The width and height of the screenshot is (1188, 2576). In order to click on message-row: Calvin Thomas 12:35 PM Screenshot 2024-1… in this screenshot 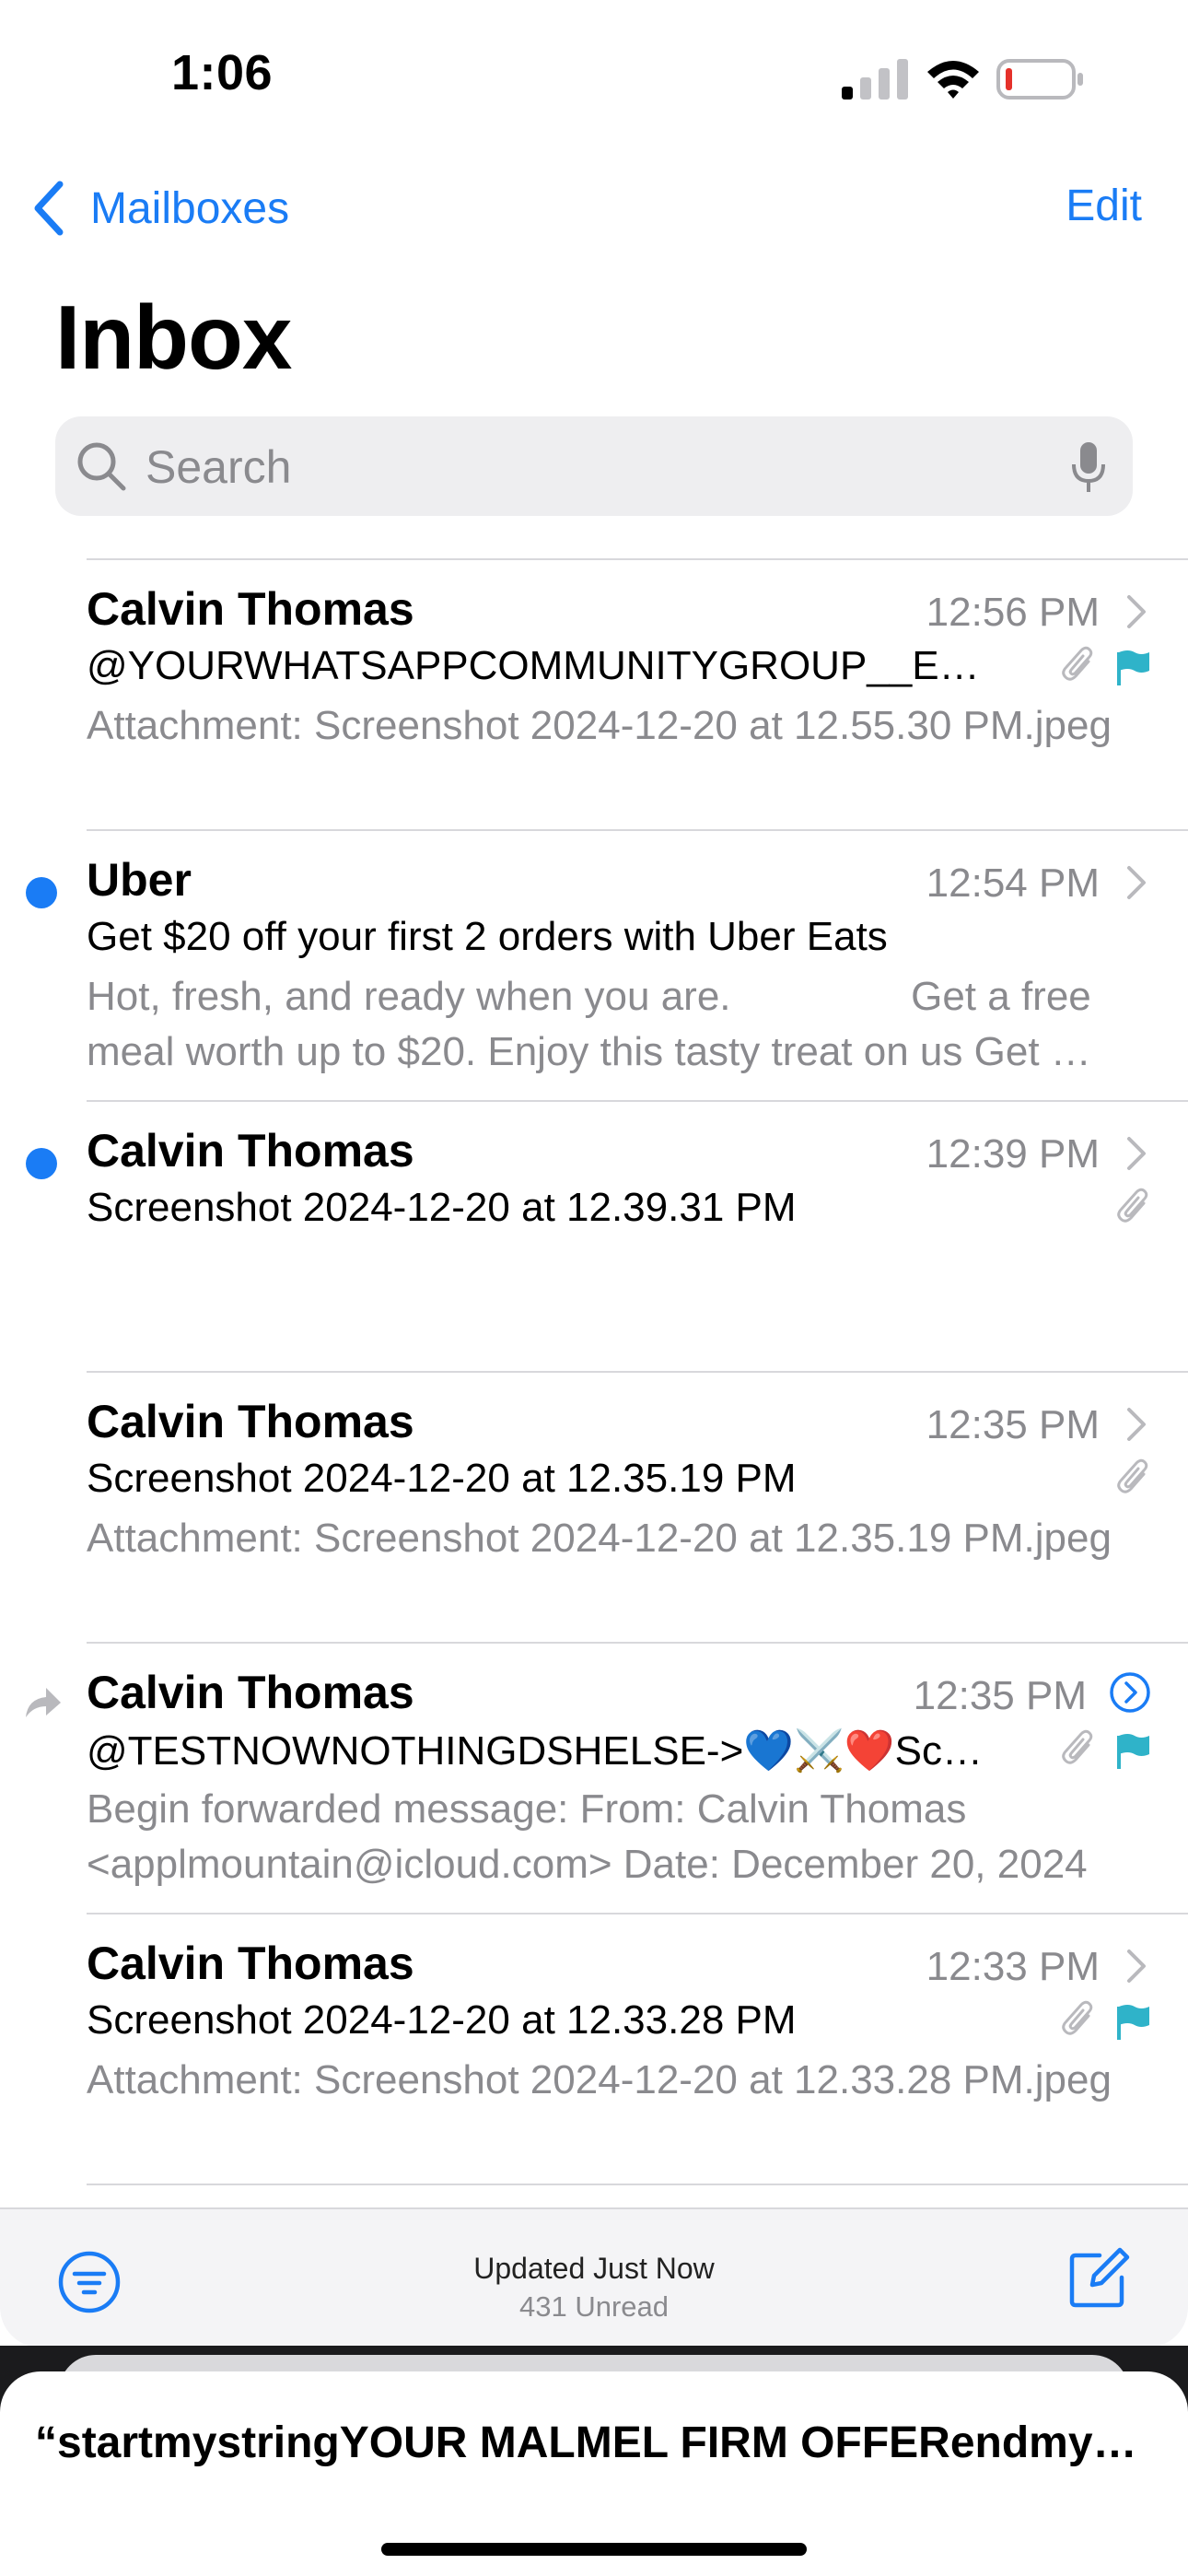, I will do `click(594, 1509)`.